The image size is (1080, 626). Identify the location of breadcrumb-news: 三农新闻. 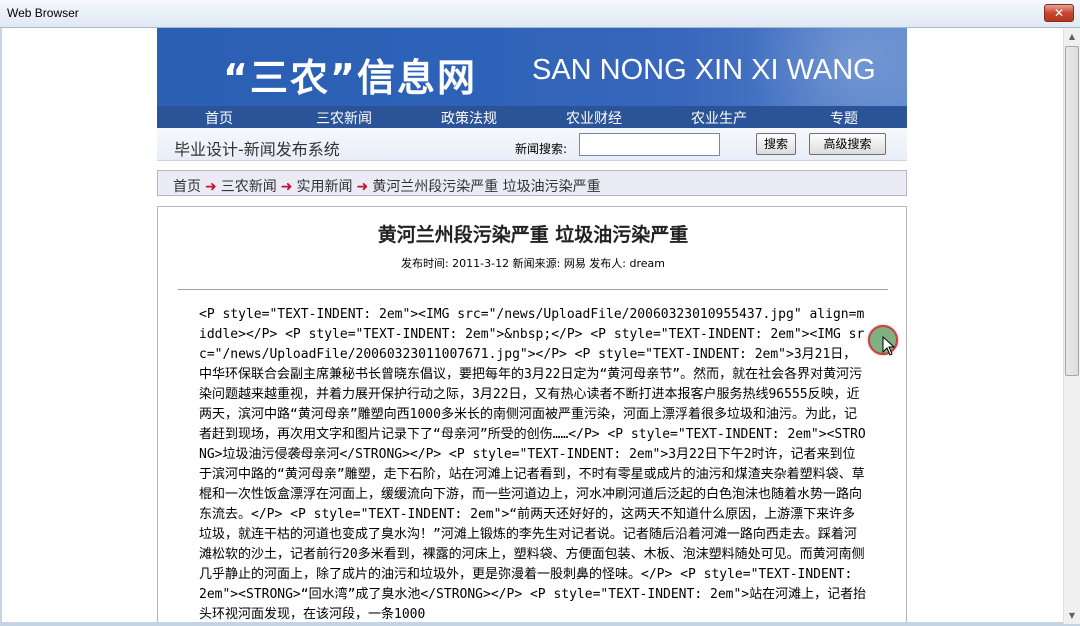
(249, 187).